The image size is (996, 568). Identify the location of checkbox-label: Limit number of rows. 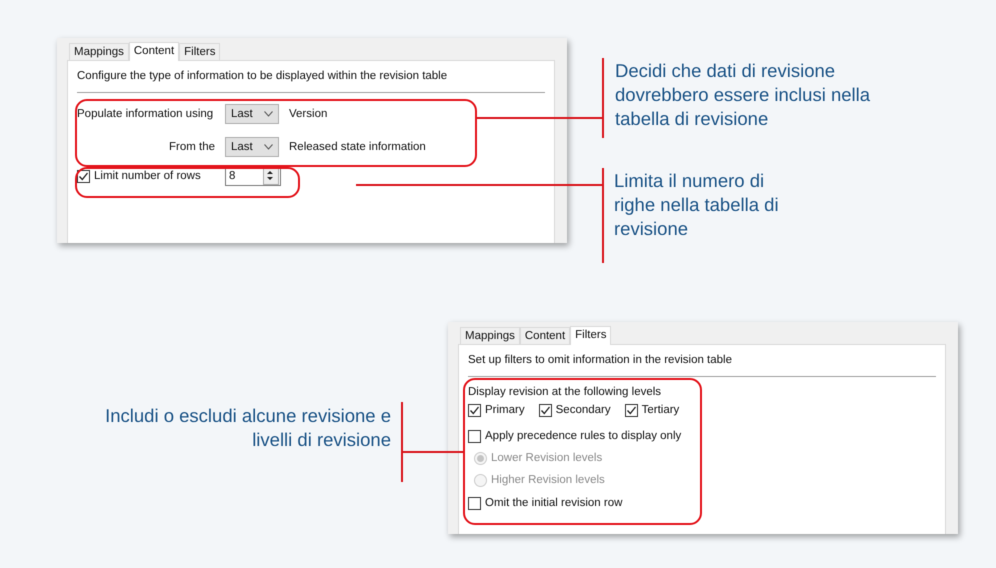
(147, 176).